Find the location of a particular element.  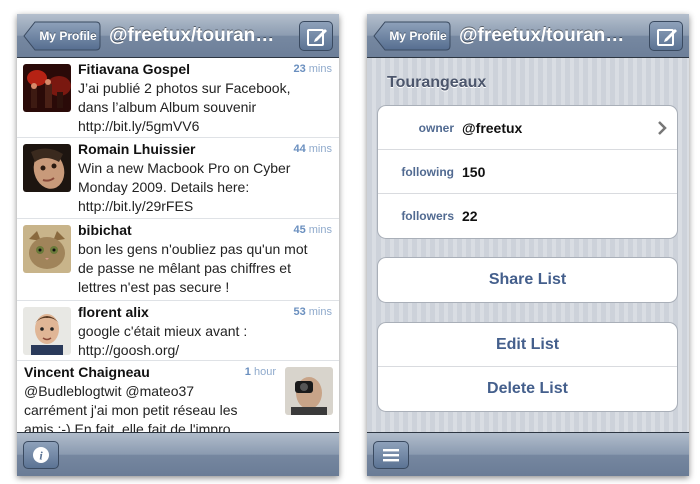

bottom-toolbar is located at coordinates (528, 454).